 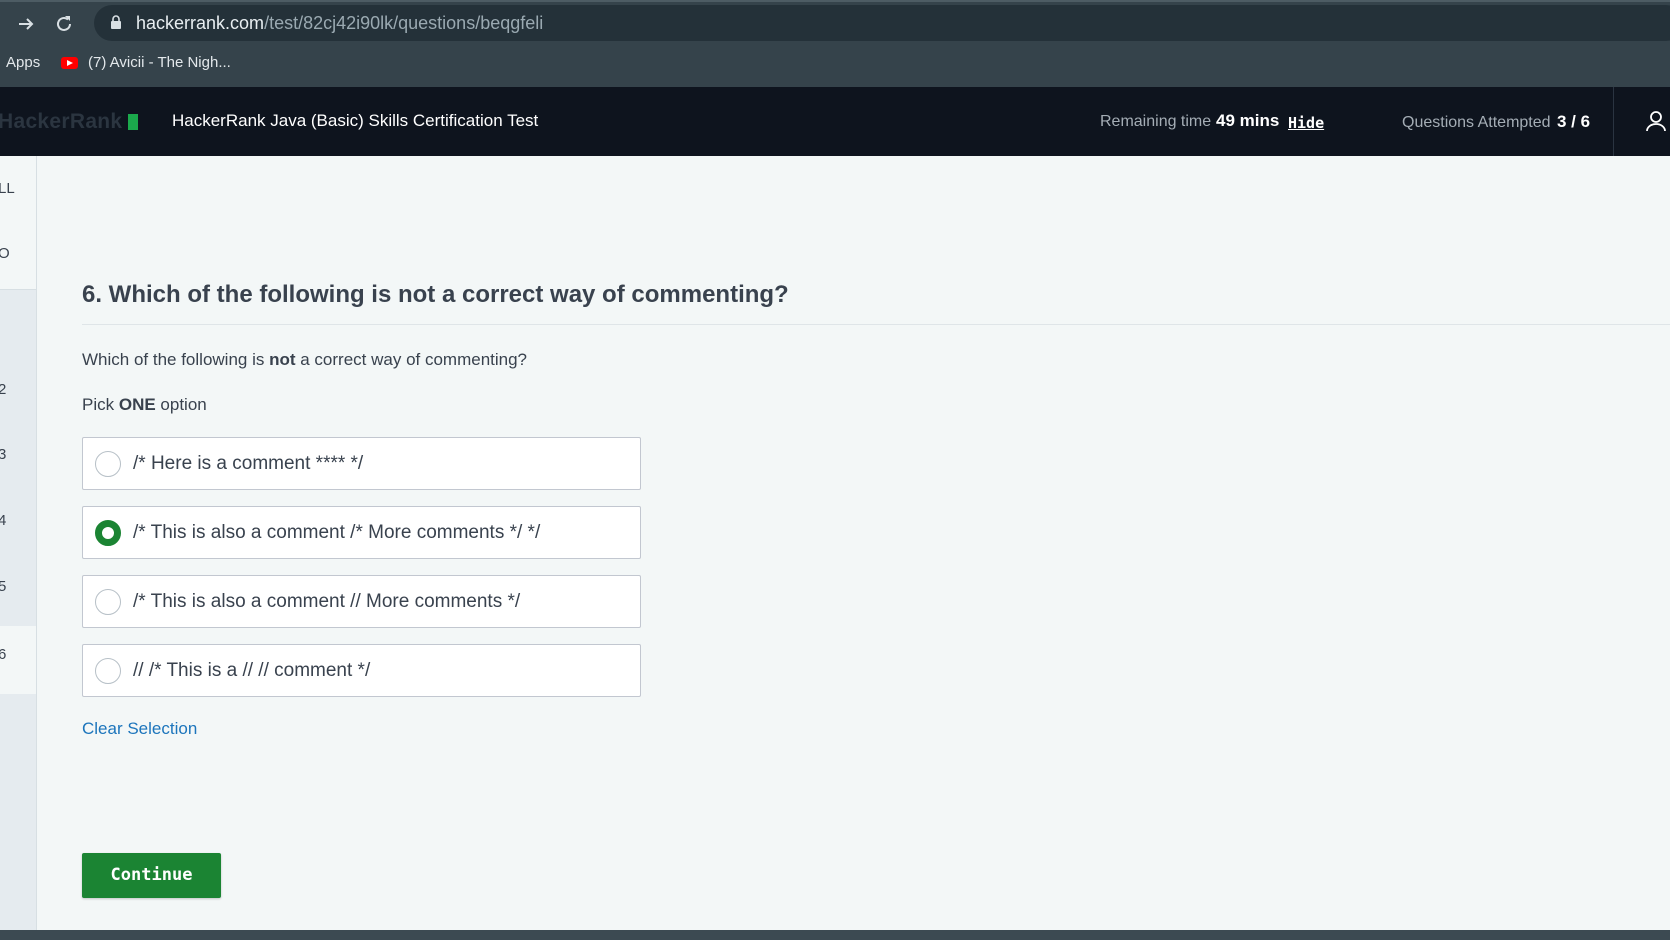 What do you see at coordinates (835, 1) in the screenshot?
I see `tab-strip-edge` at bounding box center [835, 1].